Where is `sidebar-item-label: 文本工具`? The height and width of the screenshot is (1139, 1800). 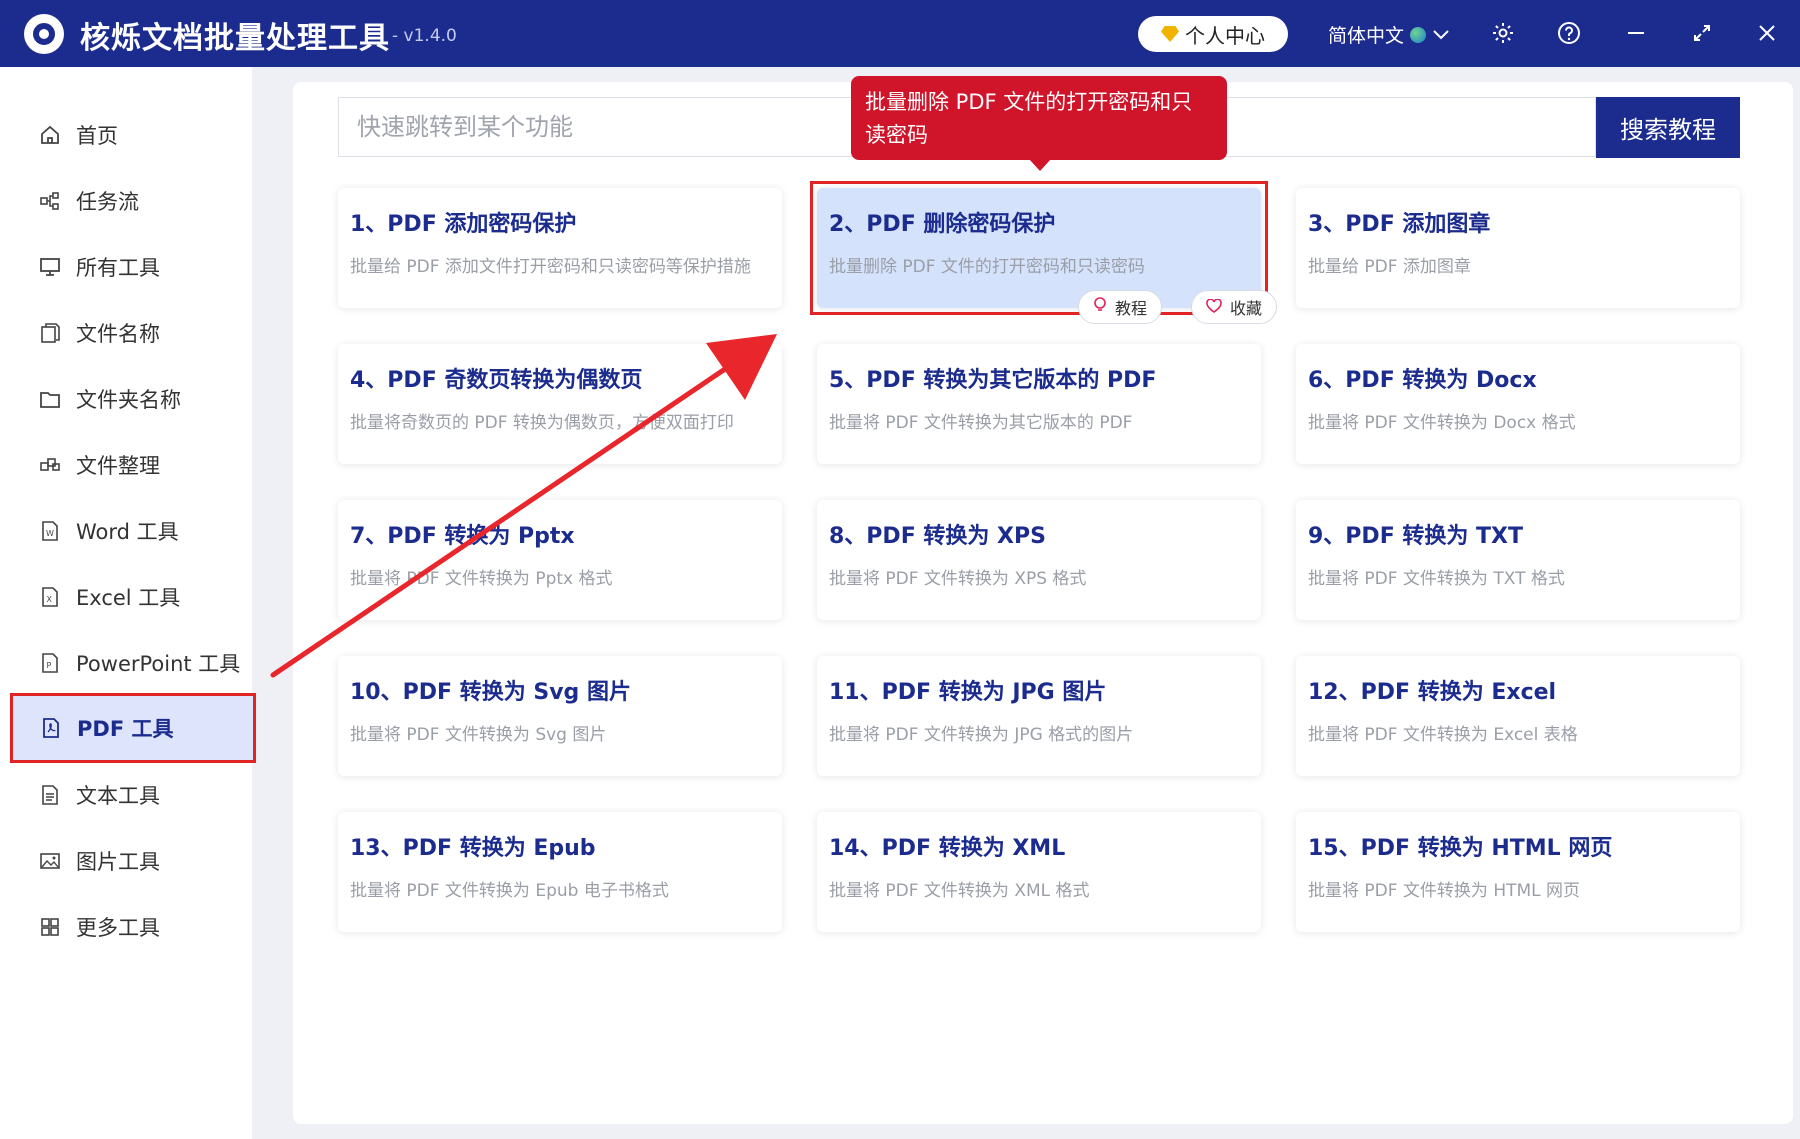
sidebar-item-label: 文本工具 is located at coordinates (118, 796).